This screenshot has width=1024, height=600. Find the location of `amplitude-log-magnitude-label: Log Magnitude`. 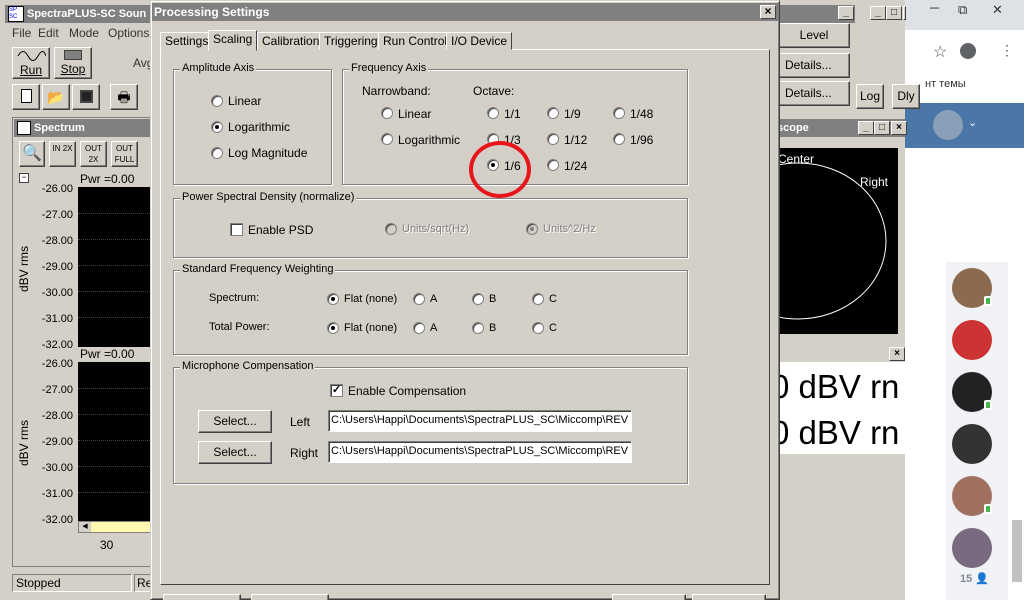

amplitude-log-magnitude-label: Log Magnitude is located at coordinates (267, 153).